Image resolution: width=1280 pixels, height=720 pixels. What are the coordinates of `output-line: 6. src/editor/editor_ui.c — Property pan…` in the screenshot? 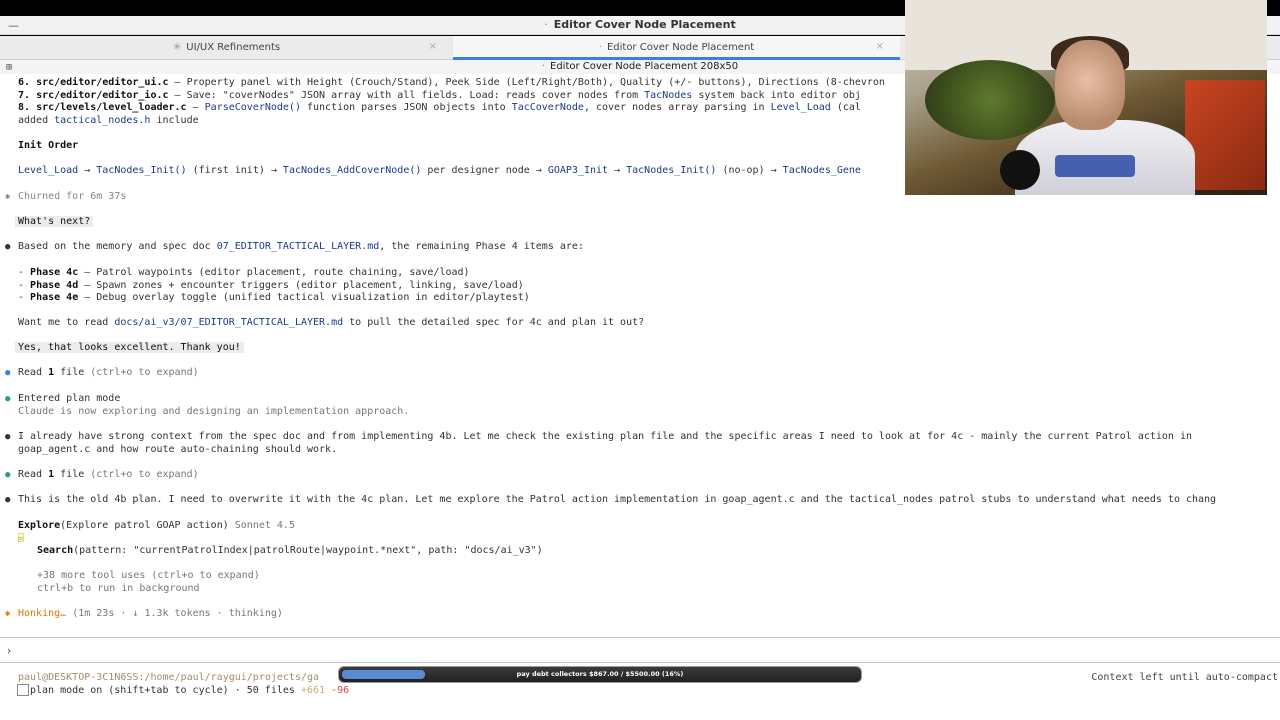 It's located at (451, 82).